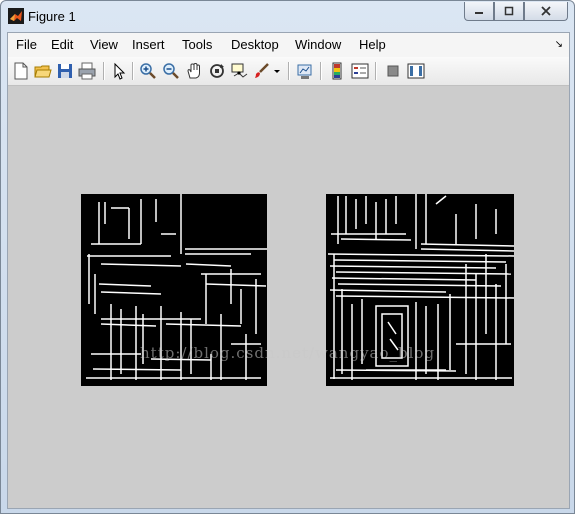 The height and width of the screenshot is (514, 575). What do you see at coordinates (337, 71) in the screenshot?
I see `colorbar-icon` at bounding box center [337, 71].